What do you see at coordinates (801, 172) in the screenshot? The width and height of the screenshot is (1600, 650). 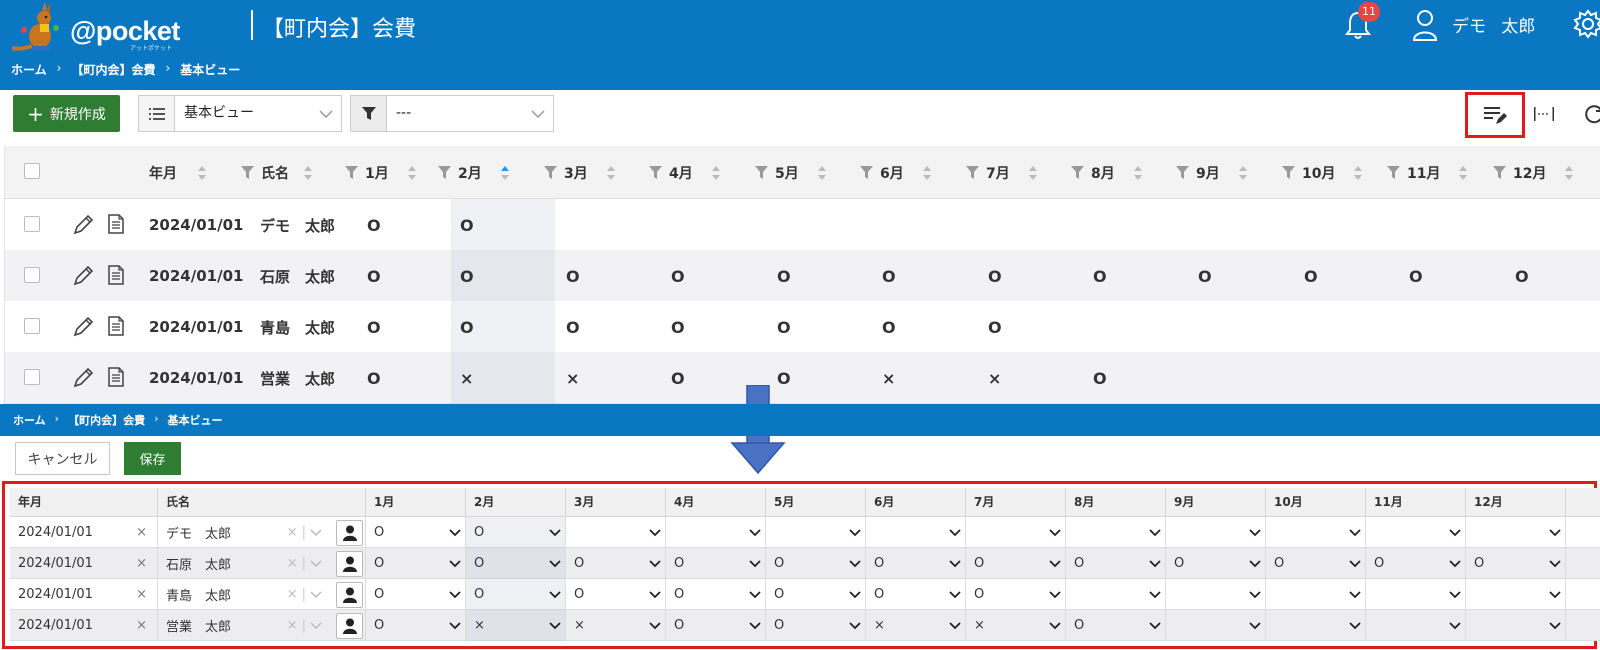 I see `column-header-month: 5月` at bounding box center [801, 172].